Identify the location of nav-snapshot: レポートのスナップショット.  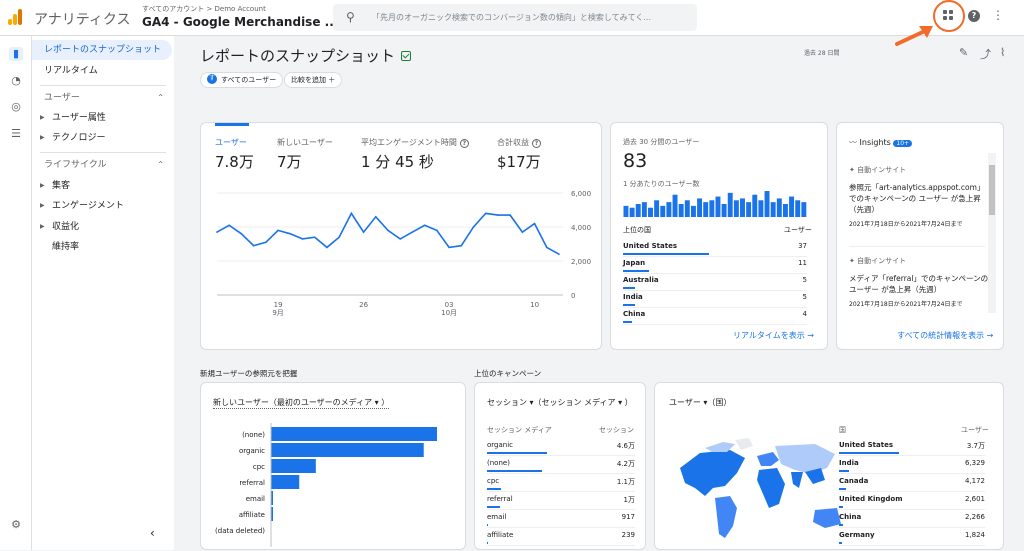
(102, 50).